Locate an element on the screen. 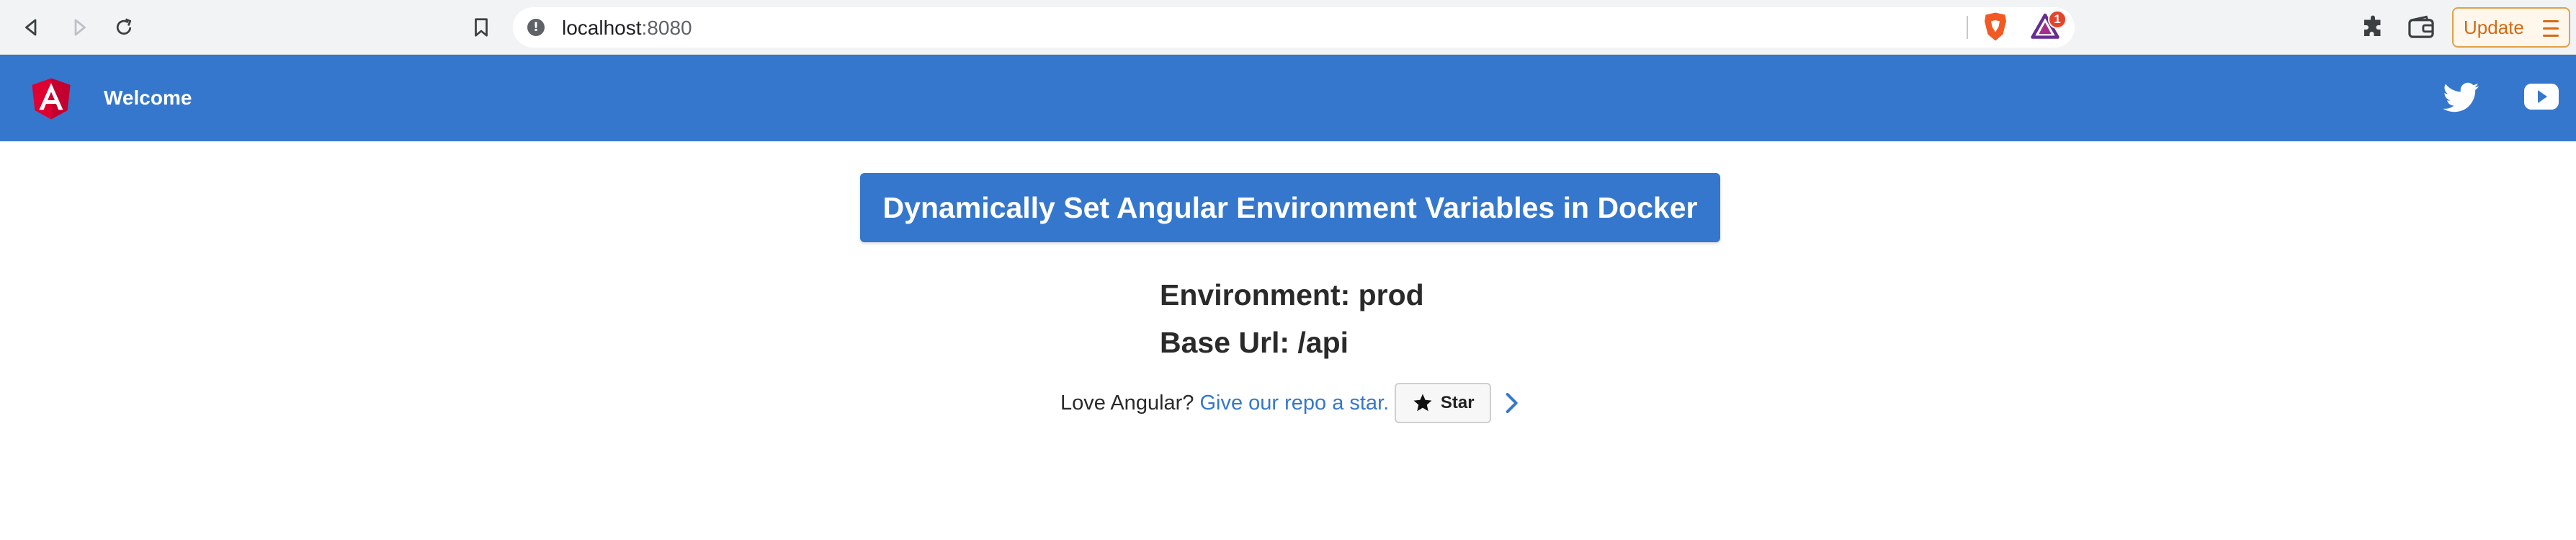 Image resolution: width=2576 pixels, height=540 pixels. address-bar: ! localhost:8080 is located at coordinates (1294, 27).